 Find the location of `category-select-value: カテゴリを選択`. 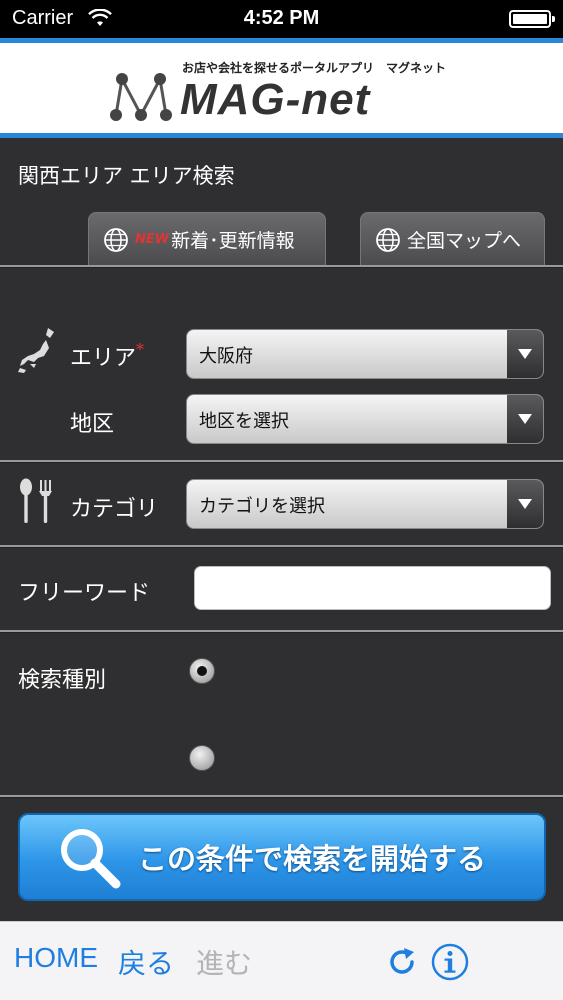

category-select-value: カテゴリを選択 is located at coordinates (262, 506).